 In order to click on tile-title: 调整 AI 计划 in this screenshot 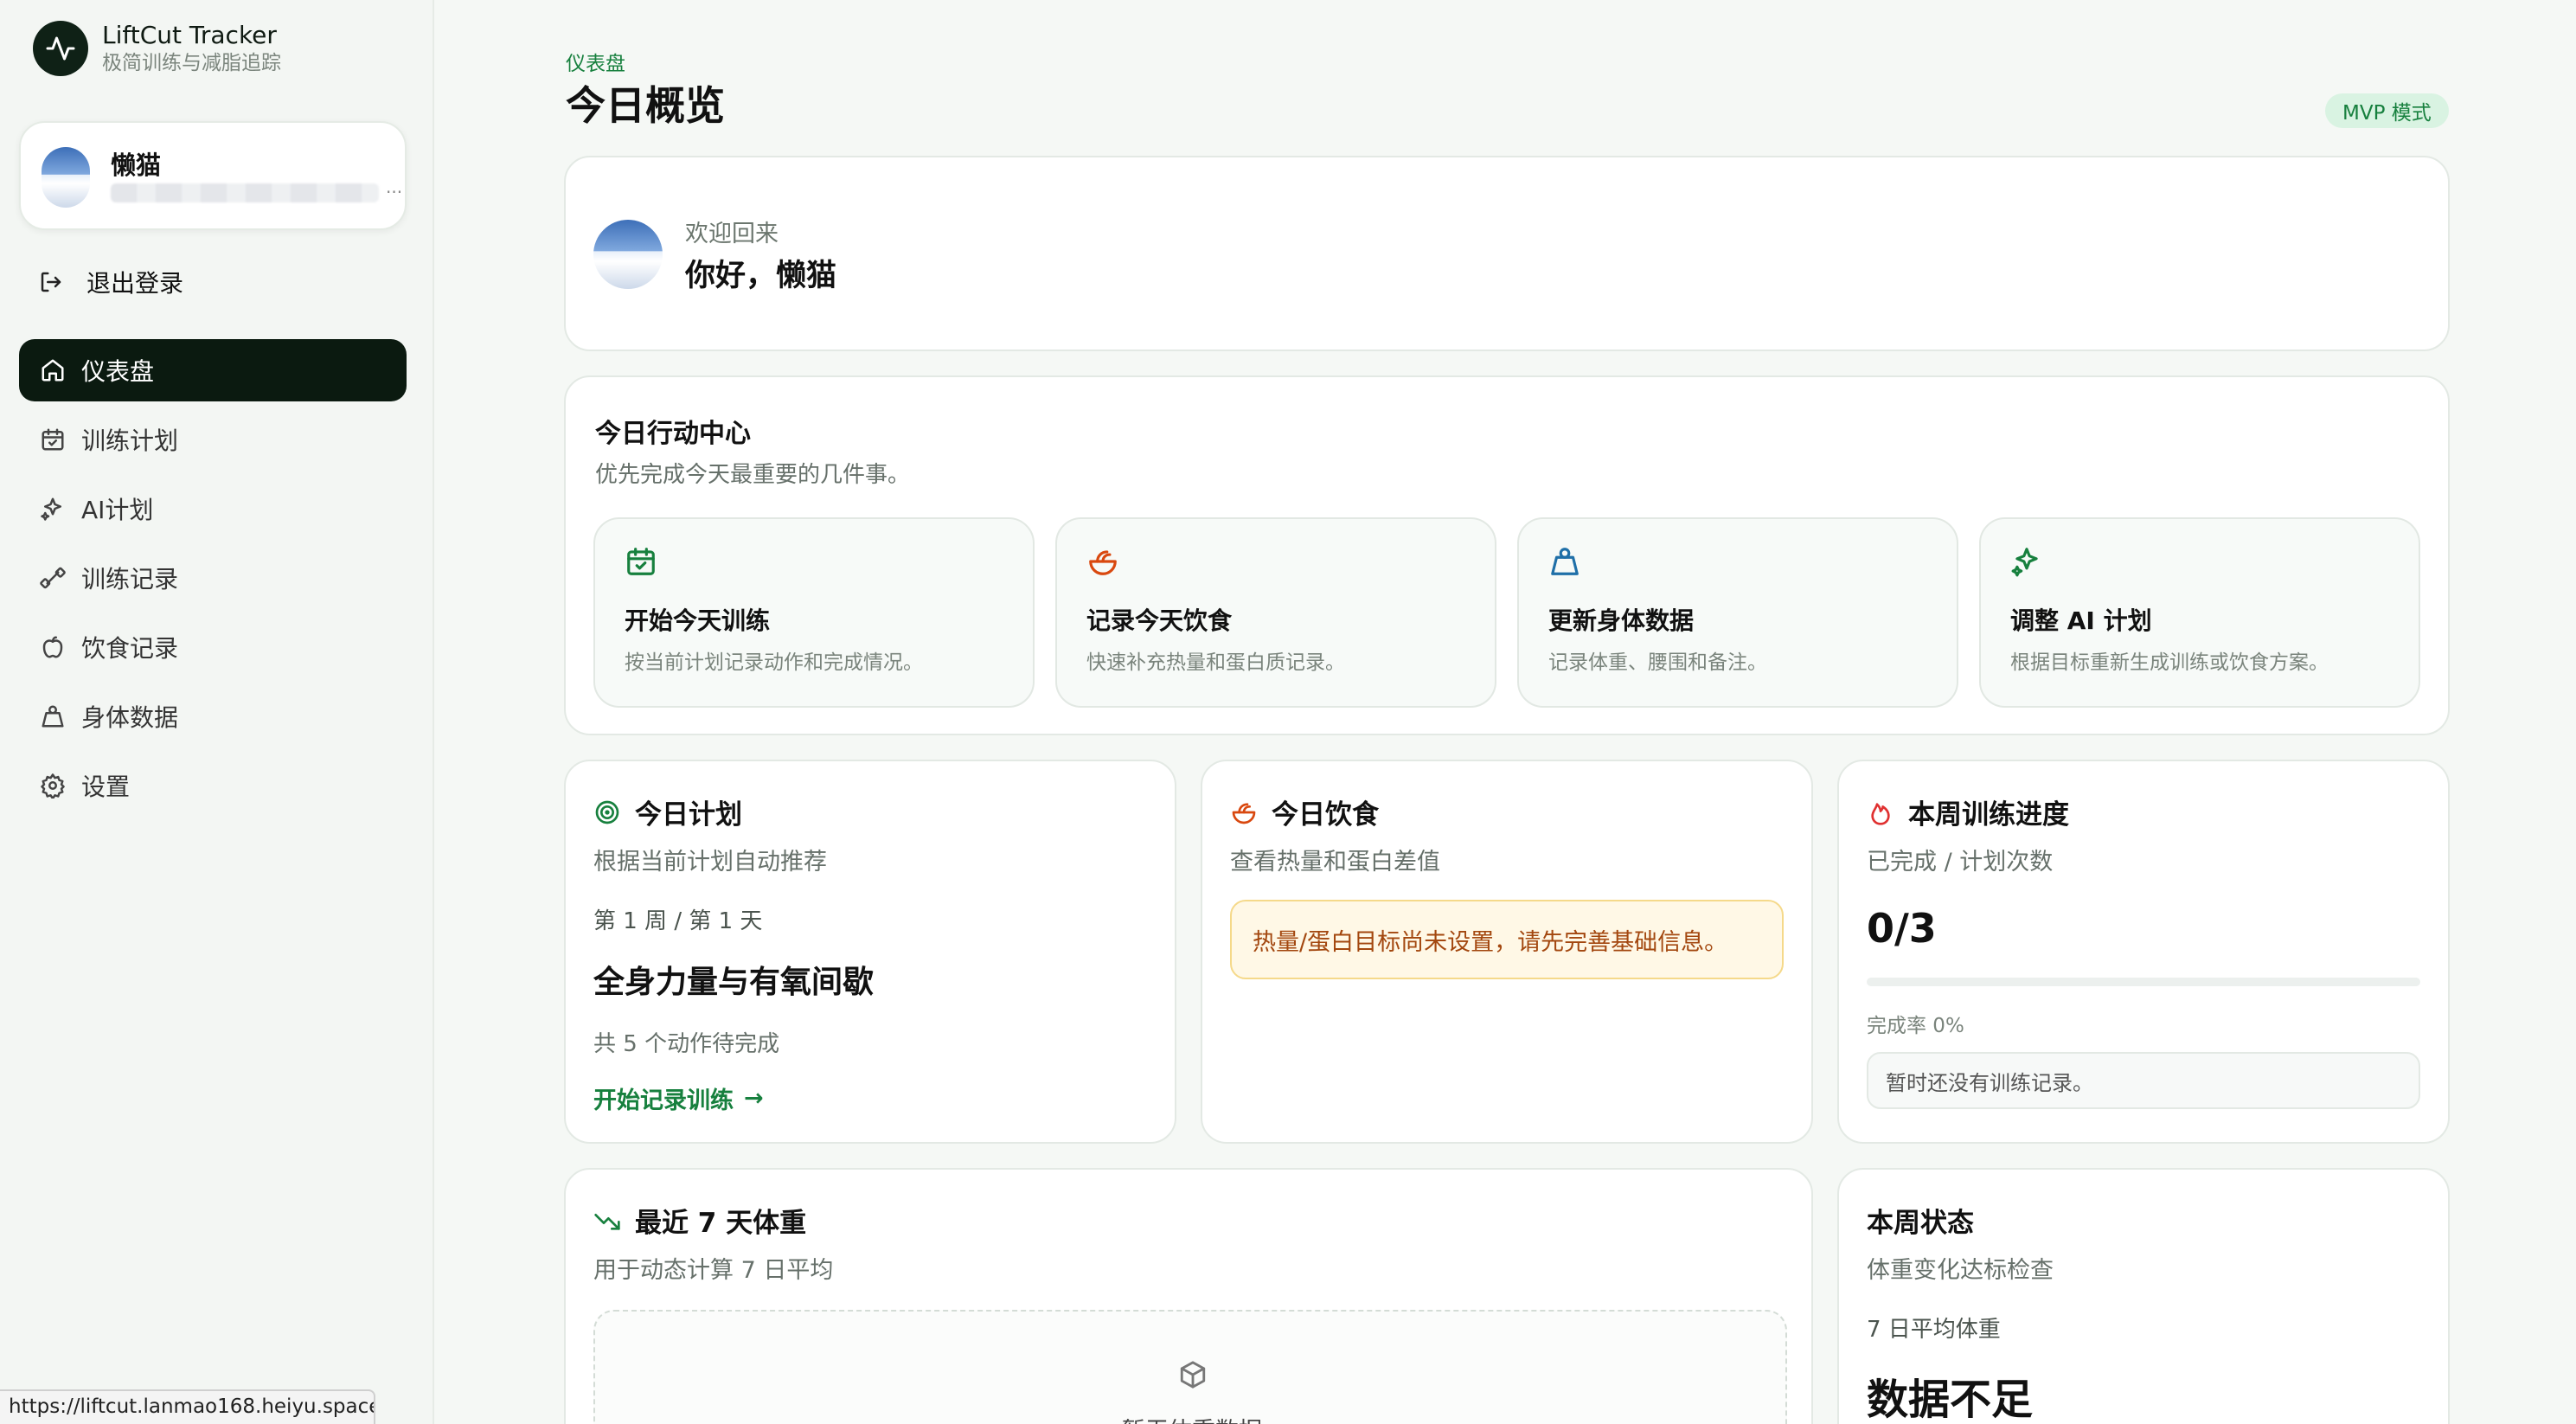, I will do `click(2081, 620)`.